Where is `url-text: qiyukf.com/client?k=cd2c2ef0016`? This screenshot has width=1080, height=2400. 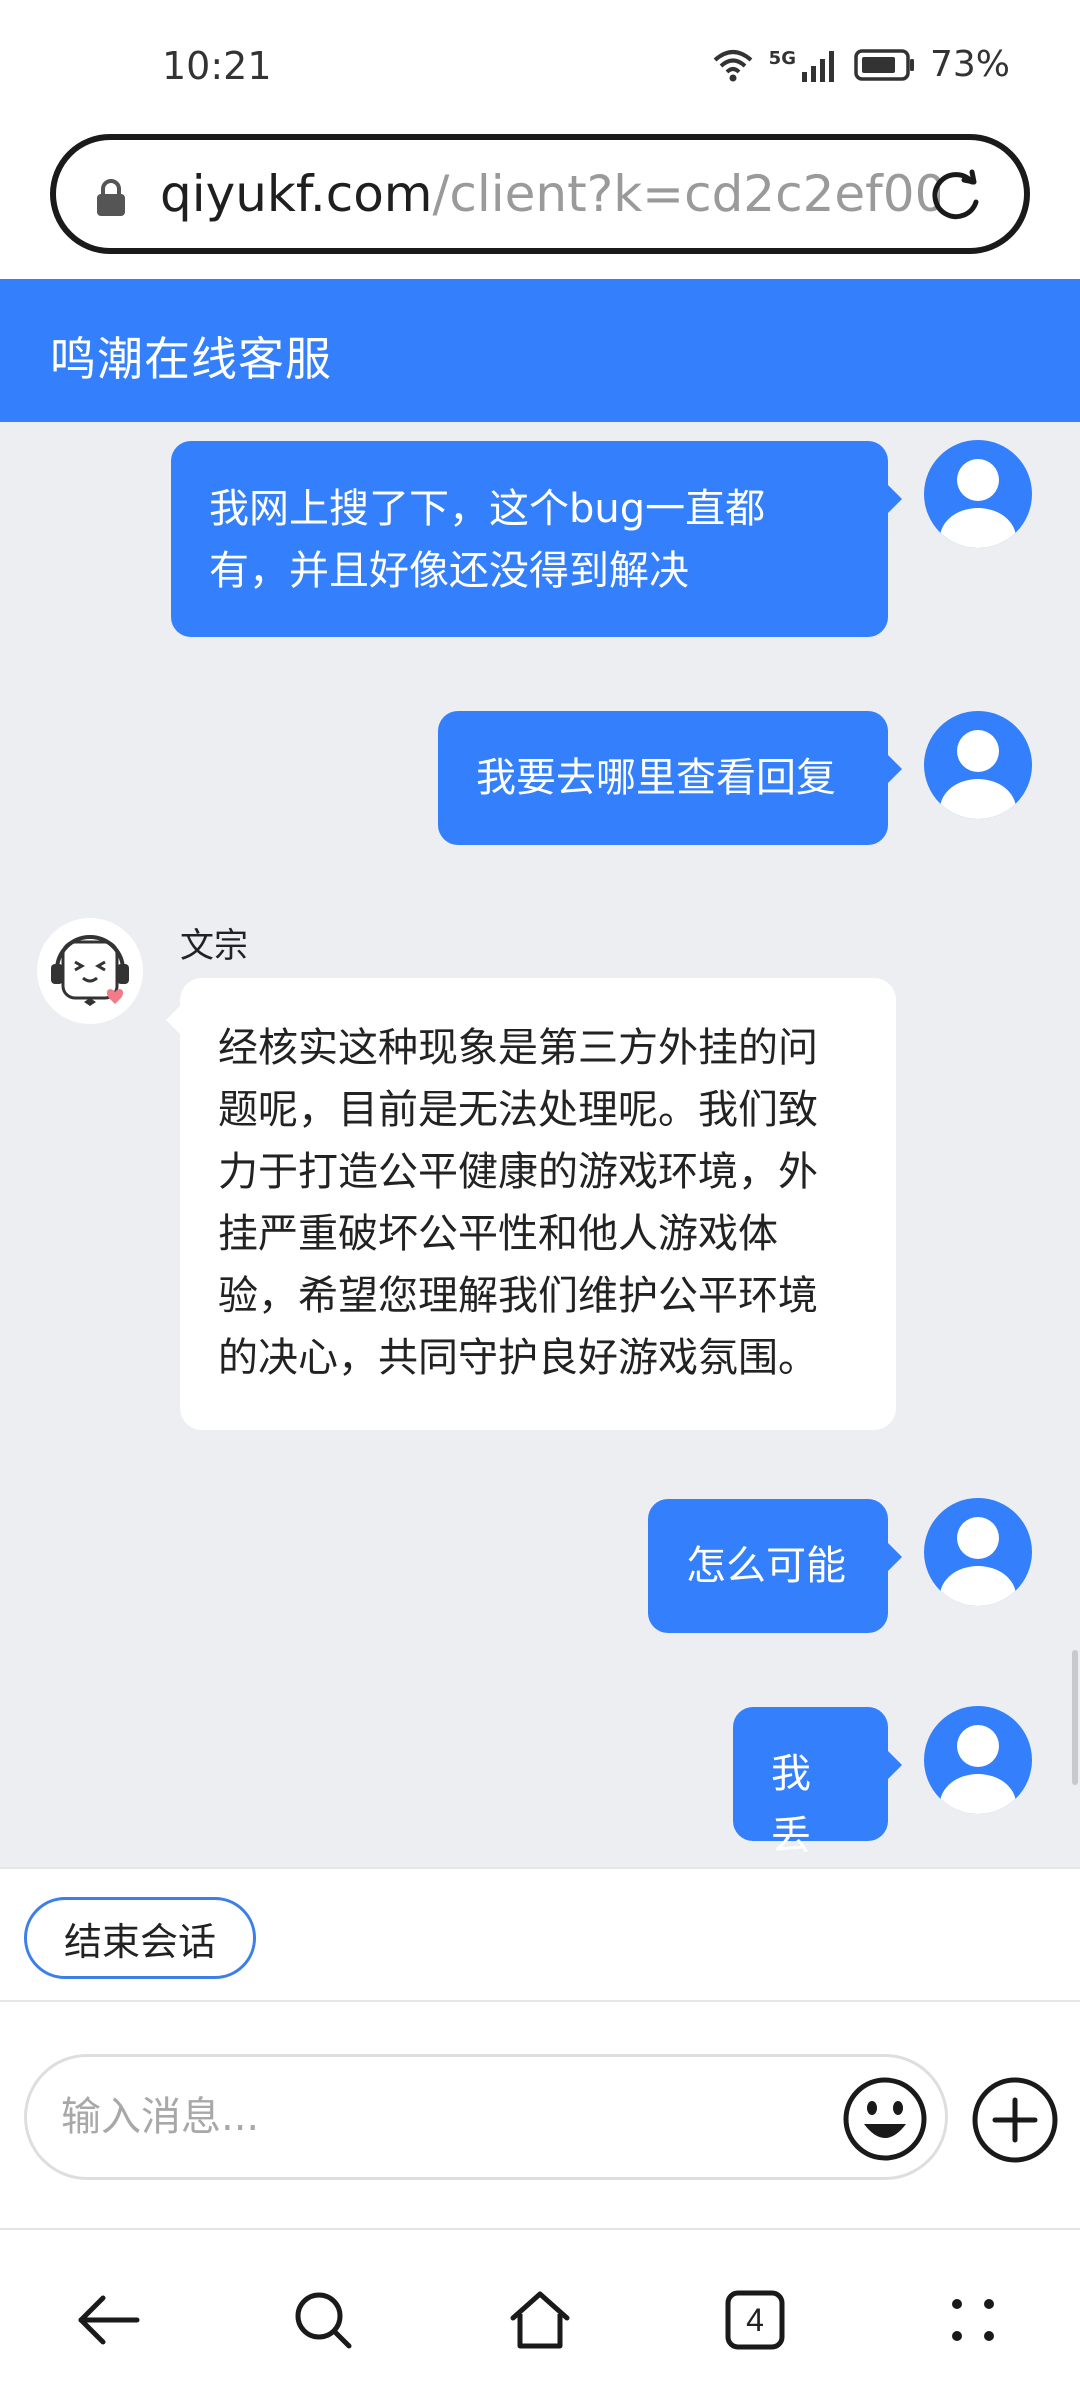 url-text: qiyukf.com/client?k=cd2c2ef0016 is located at coordinates (550, 194).